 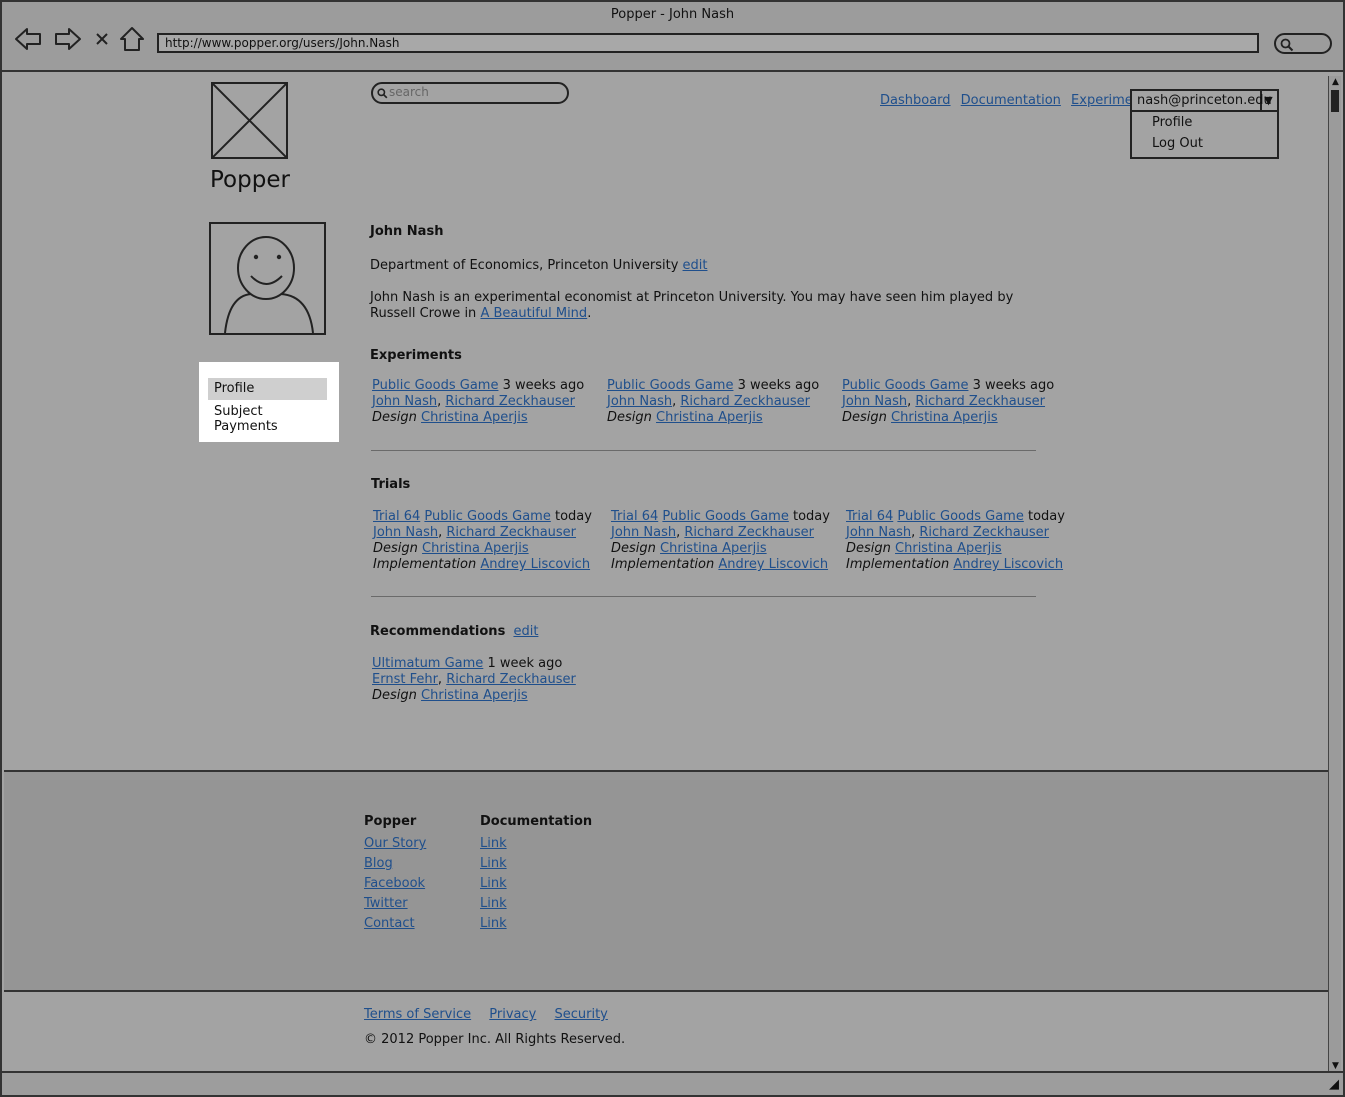 What do you see at coordinates (672, 1083) in the screenshot?
I see `status-bar: ◢` at bounding box center [672, 1083].